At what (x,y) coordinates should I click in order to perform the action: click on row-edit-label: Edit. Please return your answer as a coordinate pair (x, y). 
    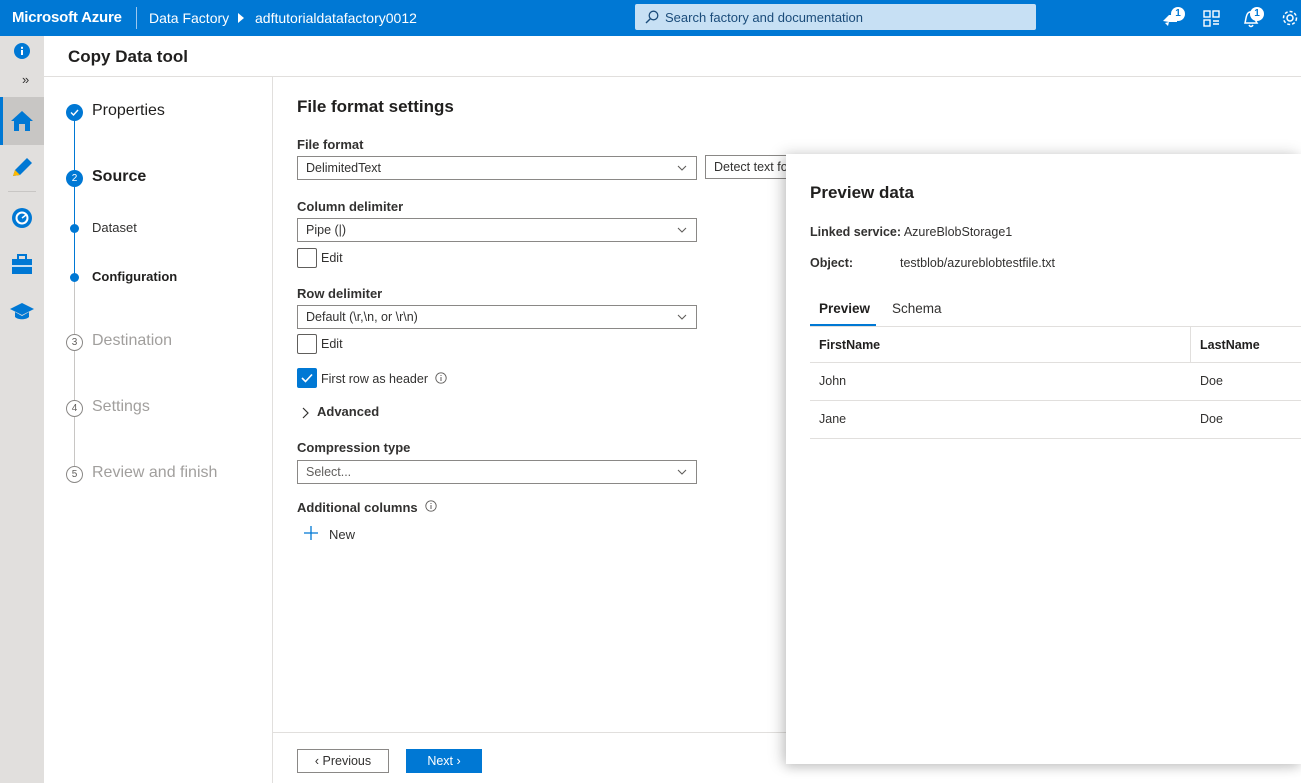
    Looking at the image, I should click on (332, 344).